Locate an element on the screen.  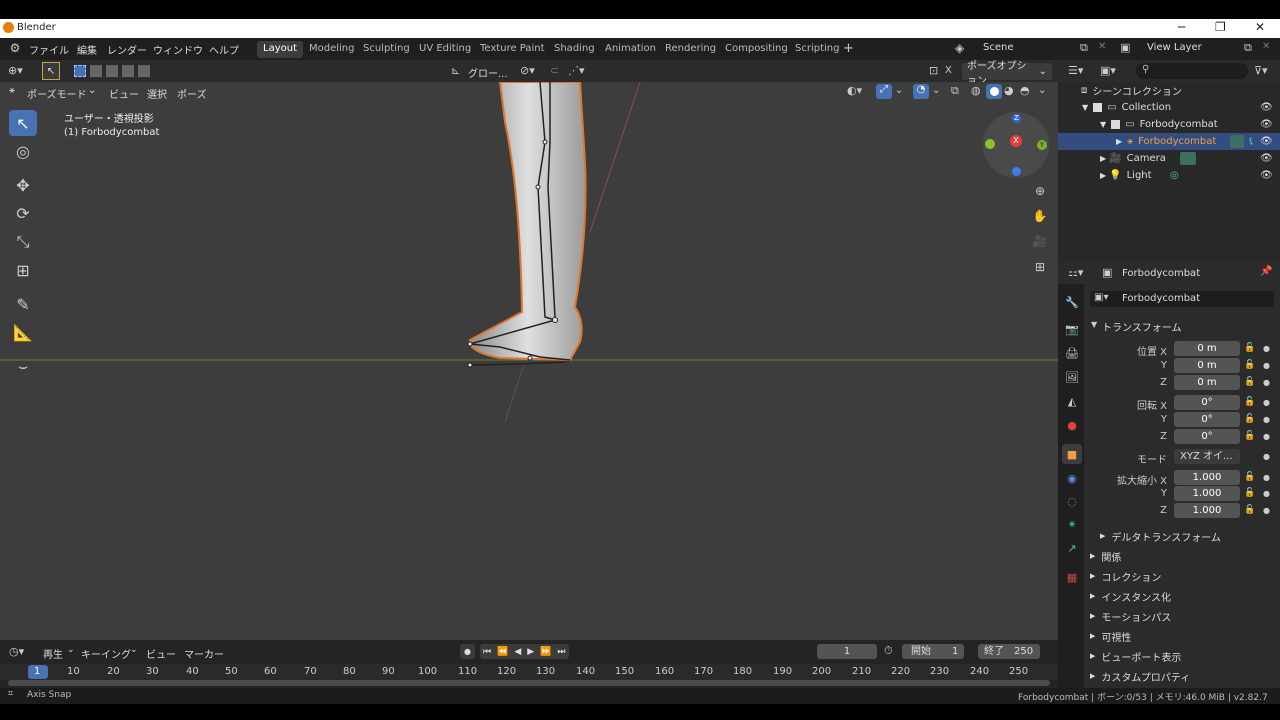
xray-icon: ⧉ is located at coordinates (955, 91).